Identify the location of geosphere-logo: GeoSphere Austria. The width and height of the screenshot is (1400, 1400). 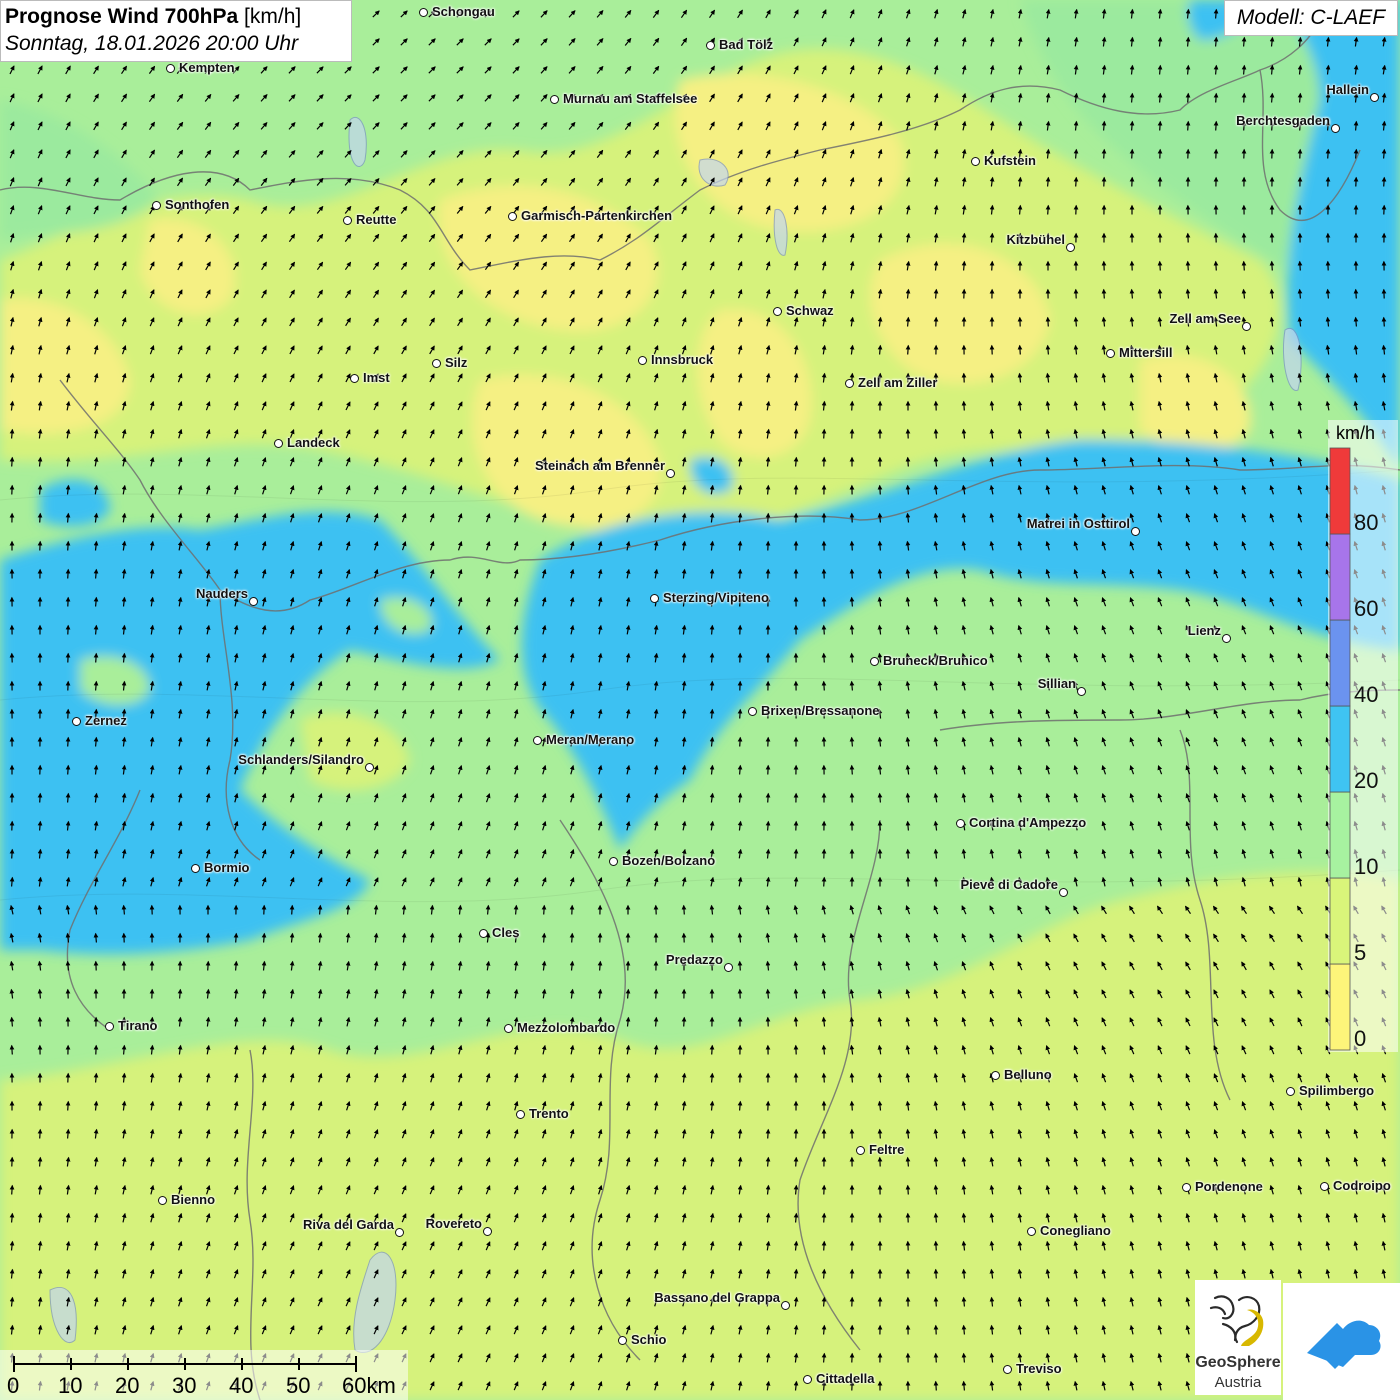
(1238, 1337).